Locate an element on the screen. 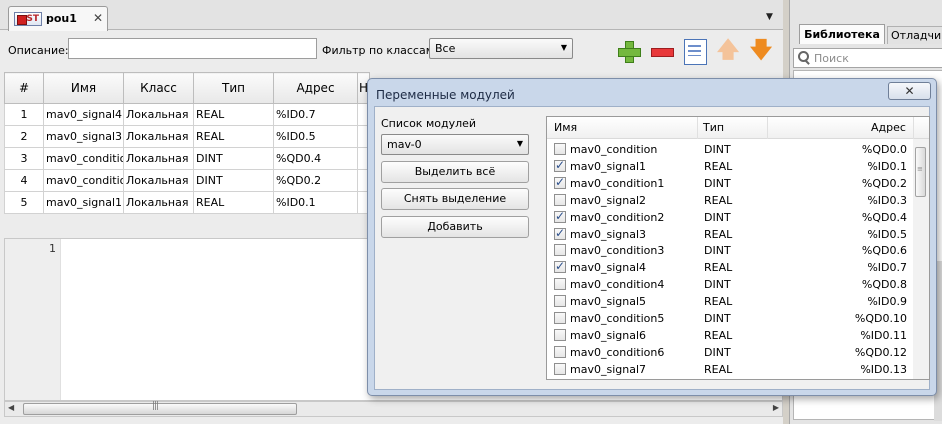 The height and width of the screenshot is (424, 942). variable-address: %ID0.1 is located at coordinates (887, 166).